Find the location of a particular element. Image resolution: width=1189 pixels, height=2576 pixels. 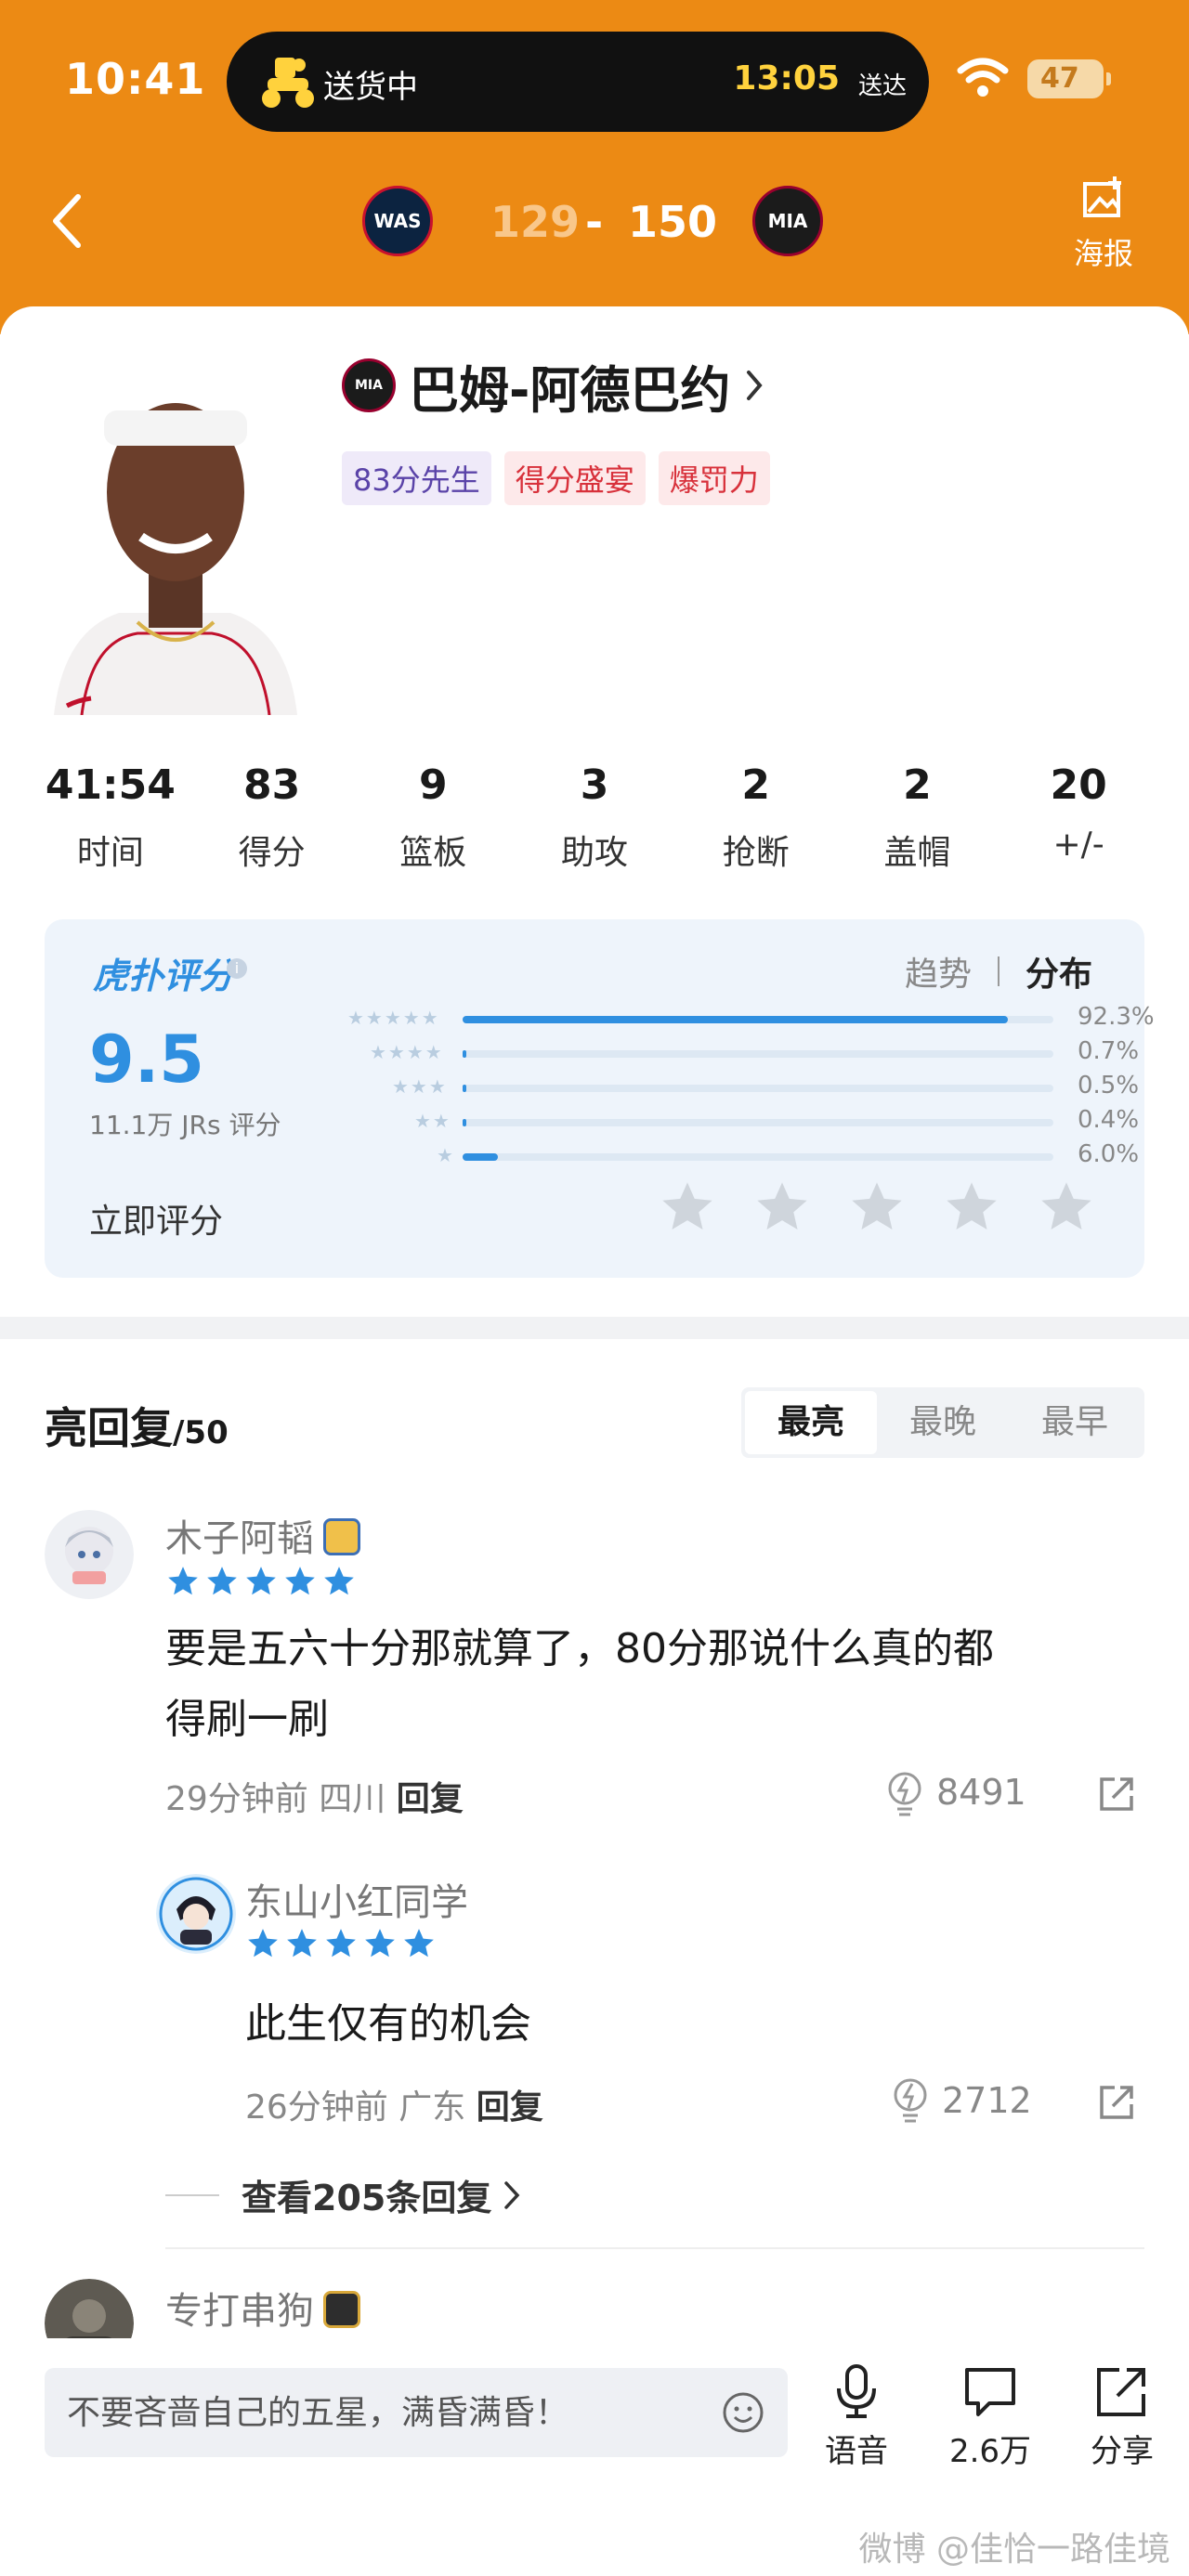

stat-blocks: 2 盖帽 is located at coordinates (918, 818).